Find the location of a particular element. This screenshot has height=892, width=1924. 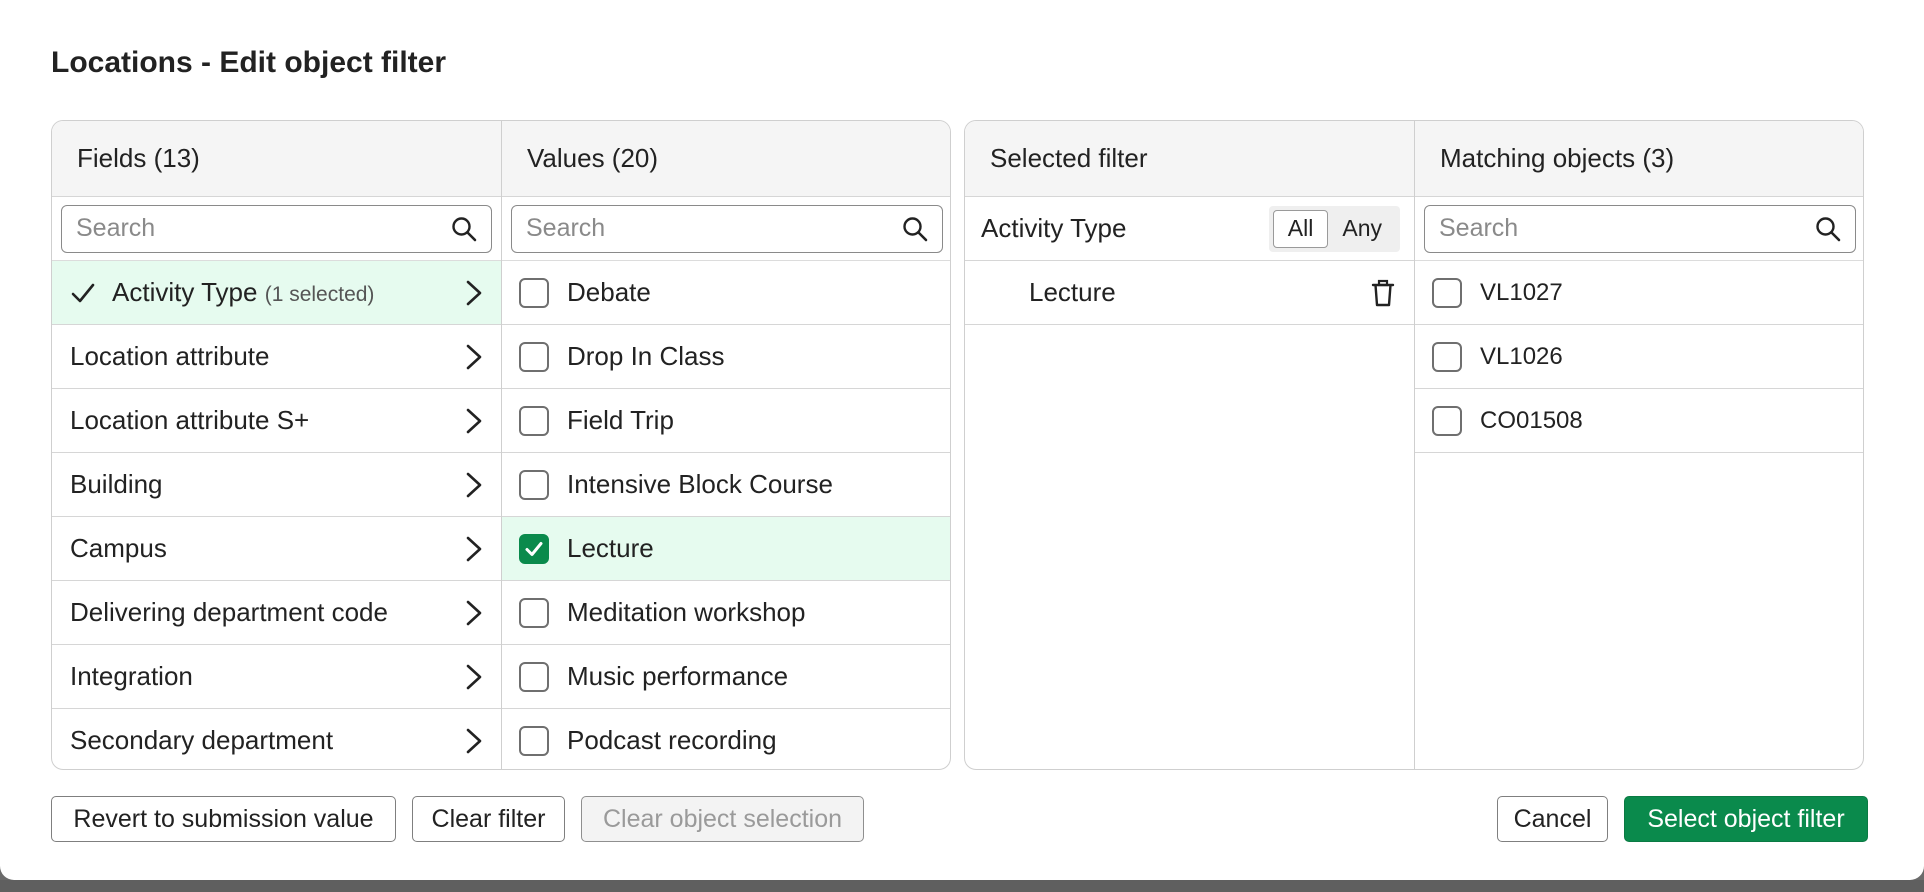

revert-to-submission-button: Revert to submission value is located at coordinates (223, 819).